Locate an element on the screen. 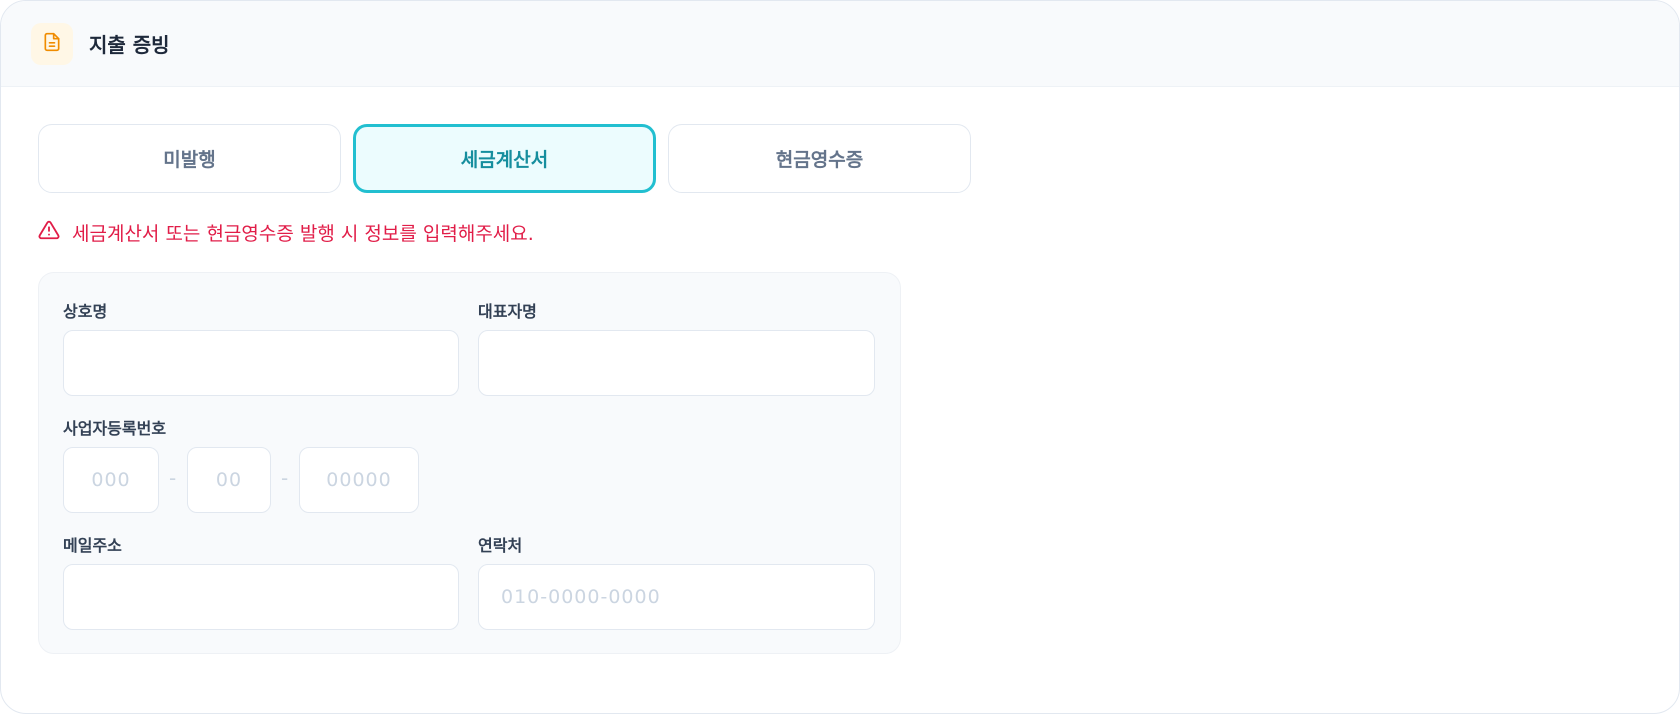  tab-unissued: 미발행 is located at coordinates (189, 158).